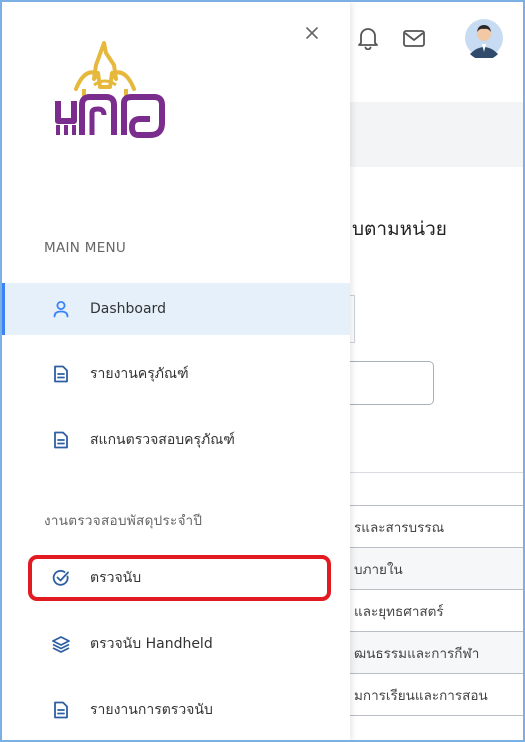 The width and height of the screenshot is (525, 742). What do you see at coordinates (61, 578) in the screenshot?
I see `check-circle-icon` at bounding box center [61, 578].